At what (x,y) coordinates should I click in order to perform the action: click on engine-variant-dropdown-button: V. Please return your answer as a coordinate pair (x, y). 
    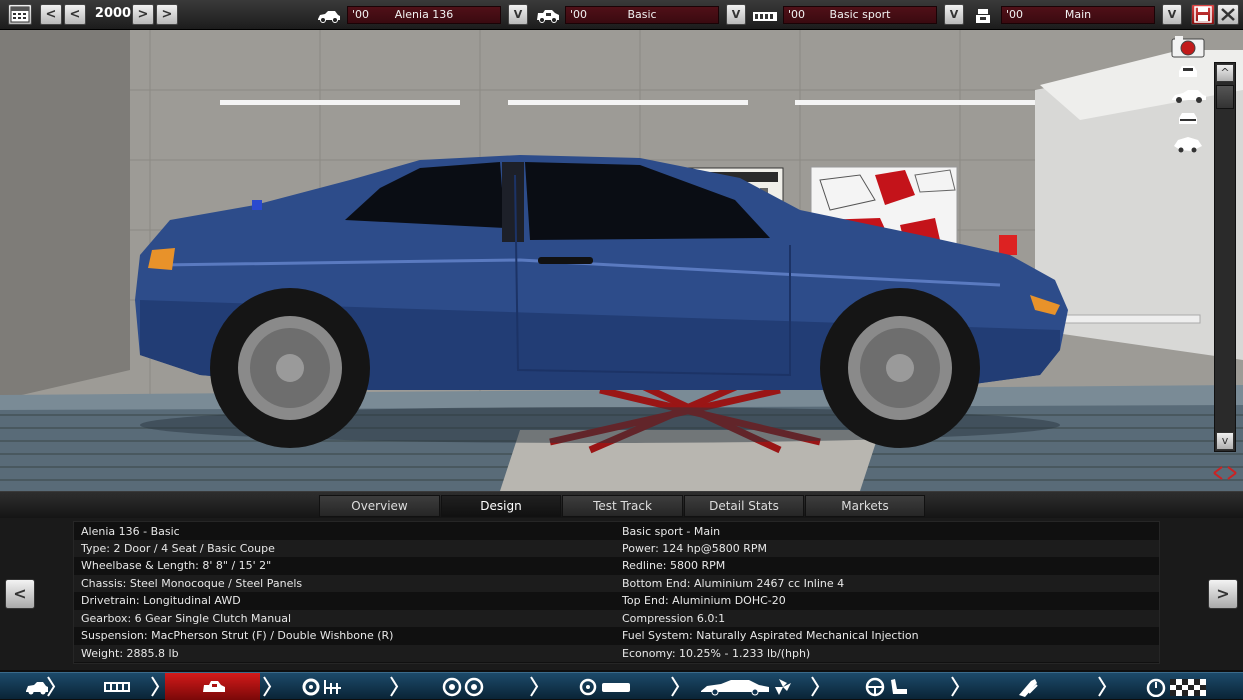
    Looking at the image, I should click on (1172, 14).